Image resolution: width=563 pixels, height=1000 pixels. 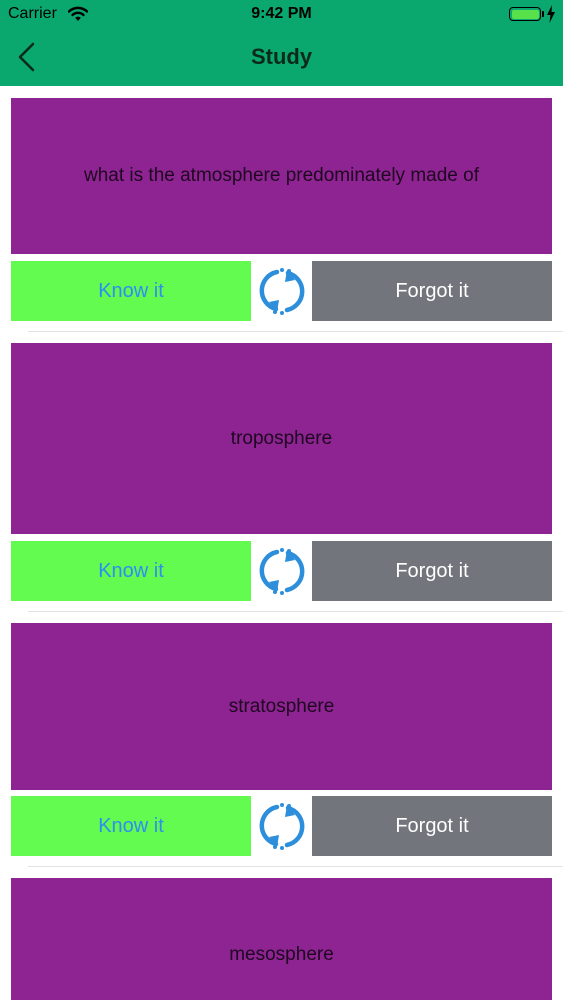 I want to click on battery-icon, so click(x=525, y=14).